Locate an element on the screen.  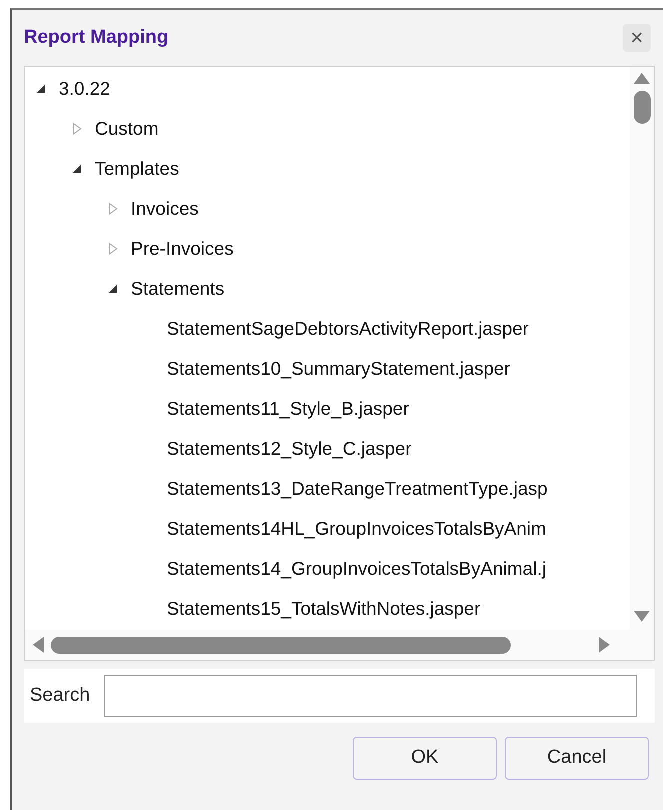
ok-button: OK is located at coordinates (425, 758).